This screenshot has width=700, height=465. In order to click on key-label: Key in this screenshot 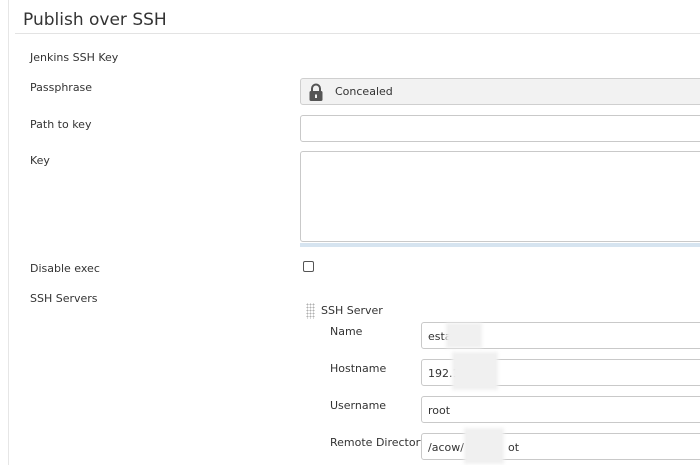, I will do `click(40, 160)`.